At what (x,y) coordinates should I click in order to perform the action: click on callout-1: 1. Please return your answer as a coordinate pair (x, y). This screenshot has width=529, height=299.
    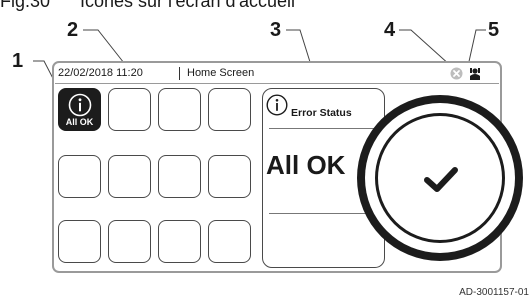
    Looking at the image, I should click on (18, 61).